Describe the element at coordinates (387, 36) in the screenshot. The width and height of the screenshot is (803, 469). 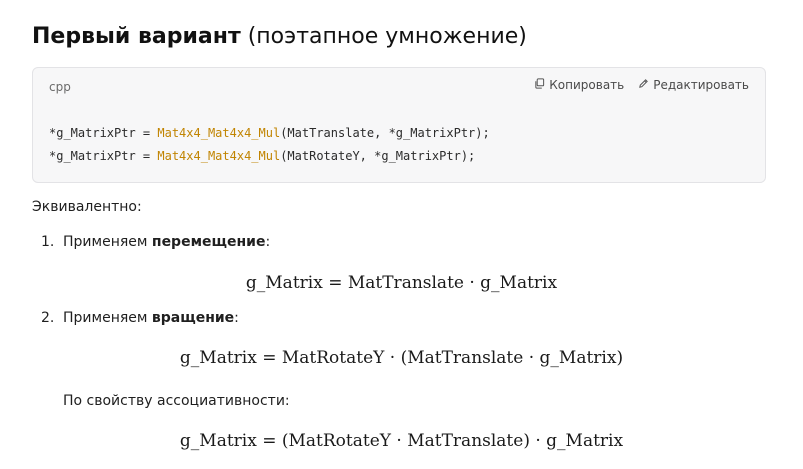
I see `heading-normal: (поэтапное умножение)` at that location.